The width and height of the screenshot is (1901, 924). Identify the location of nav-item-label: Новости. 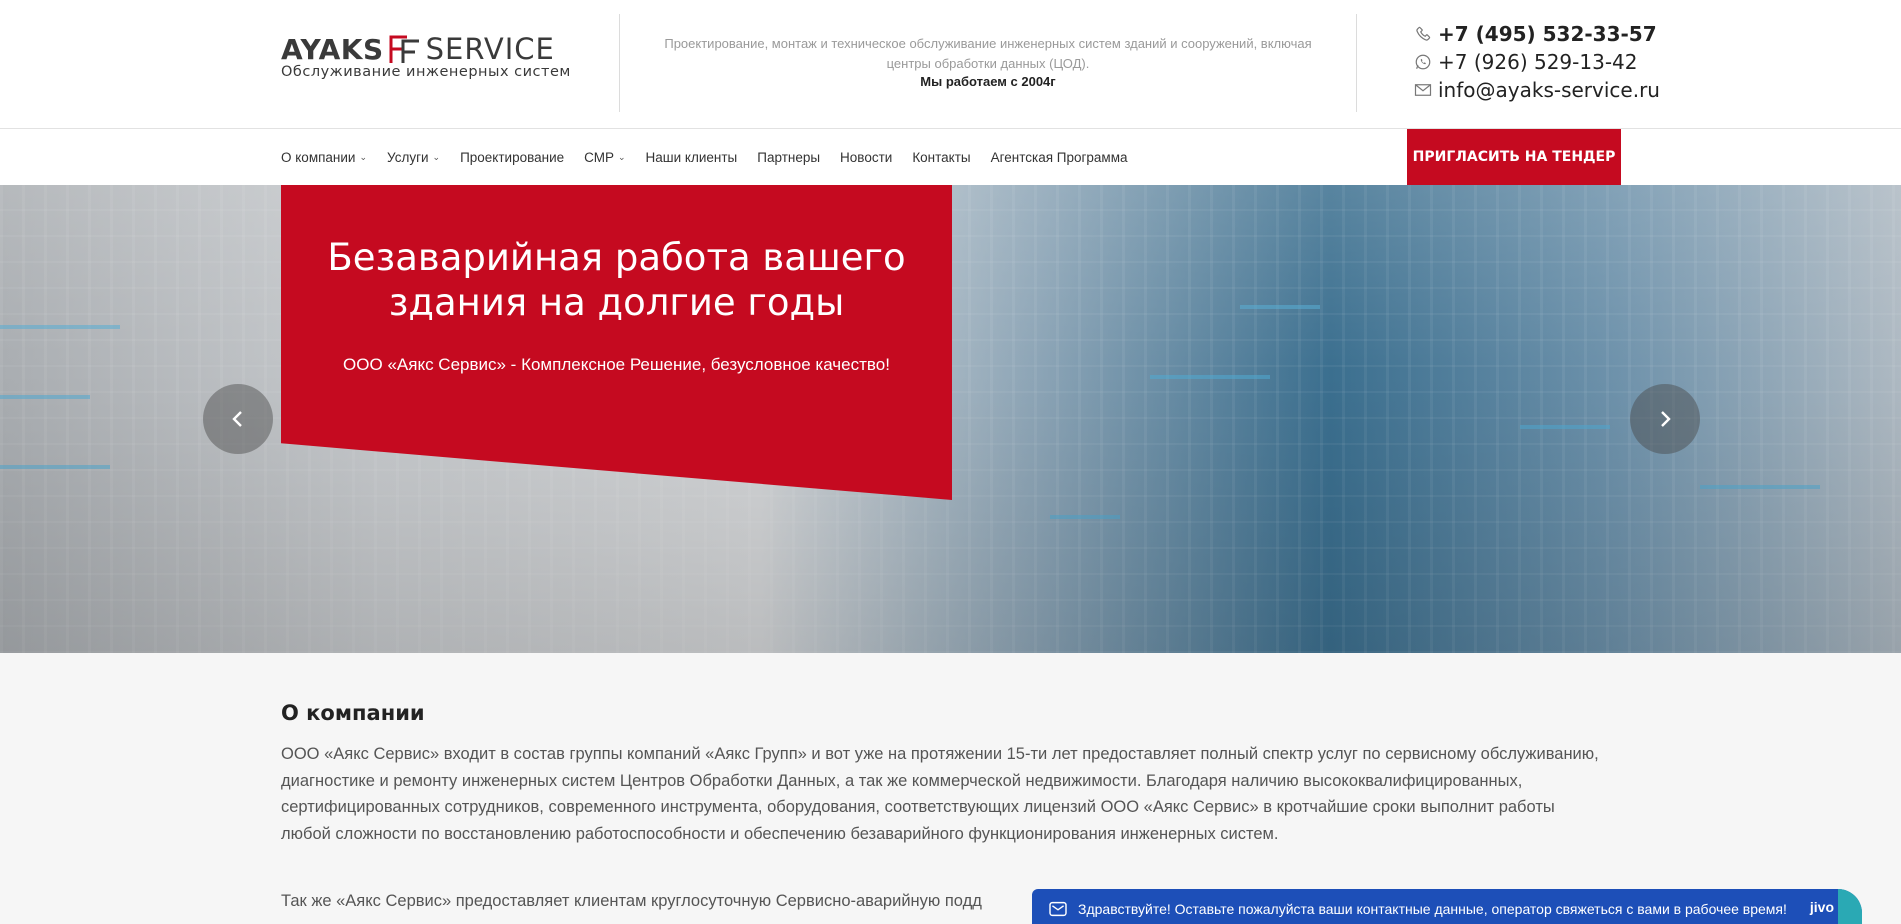
(866, 157).